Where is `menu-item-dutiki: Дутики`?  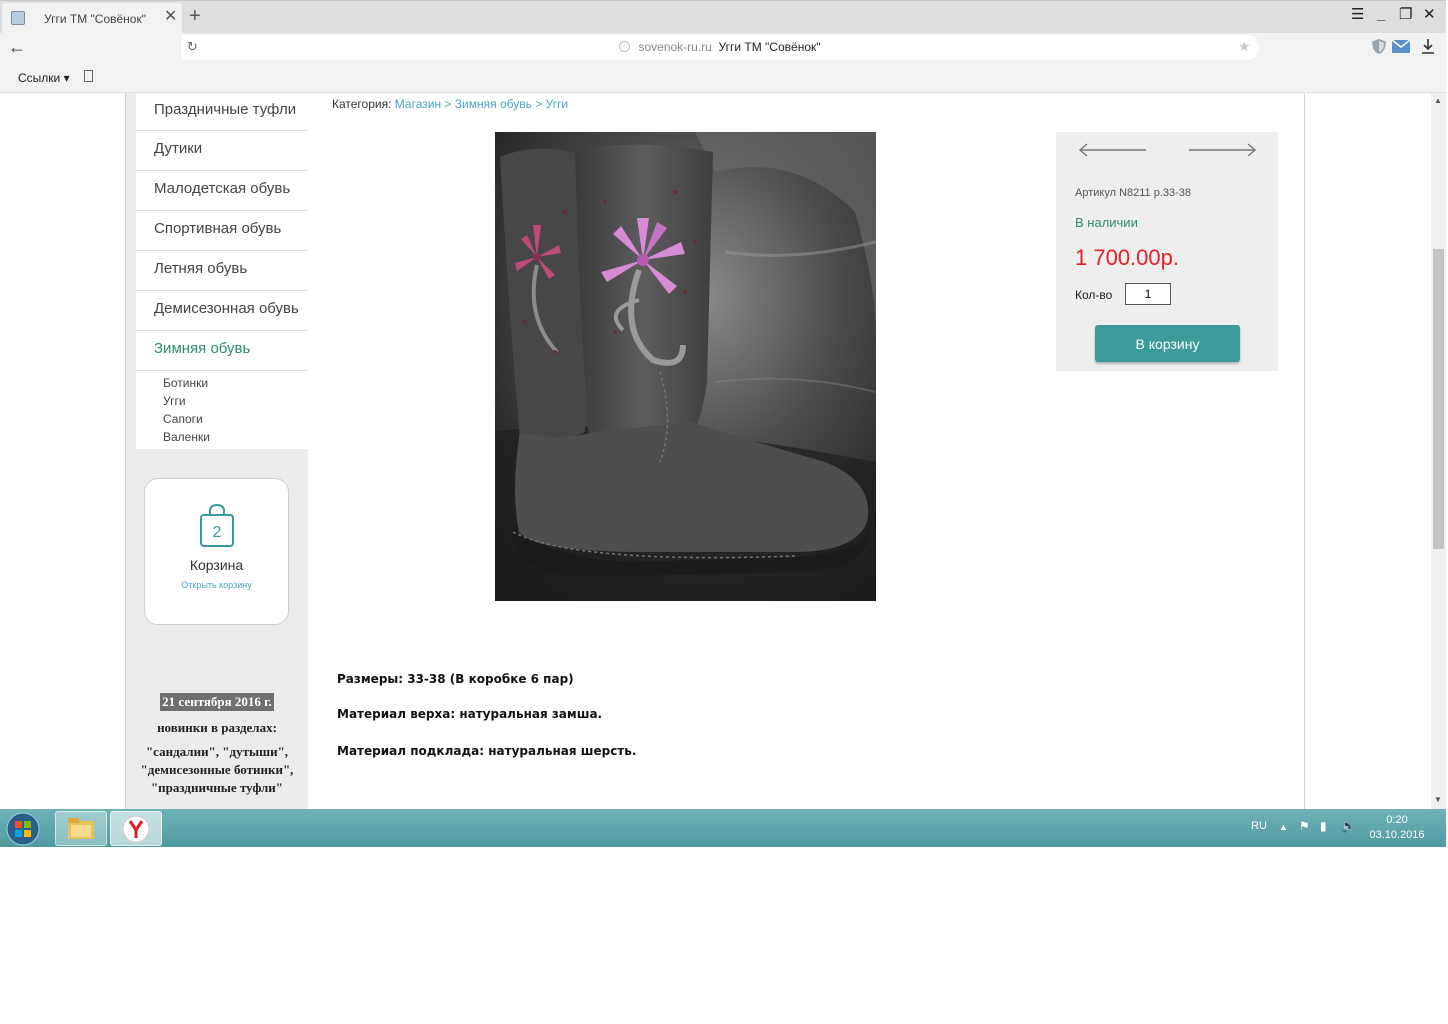
menu-item-dutiki: Дутики is located at coordinates (222, 151).